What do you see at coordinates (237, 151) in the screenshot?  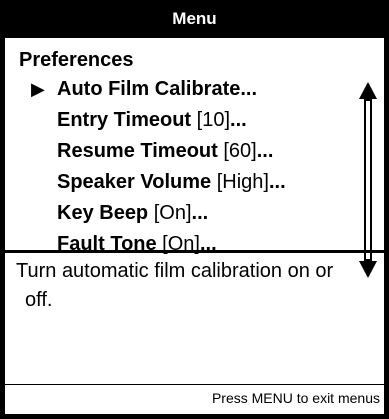 I see `menu-item-value: [60]` at bounding box center [237, 151].